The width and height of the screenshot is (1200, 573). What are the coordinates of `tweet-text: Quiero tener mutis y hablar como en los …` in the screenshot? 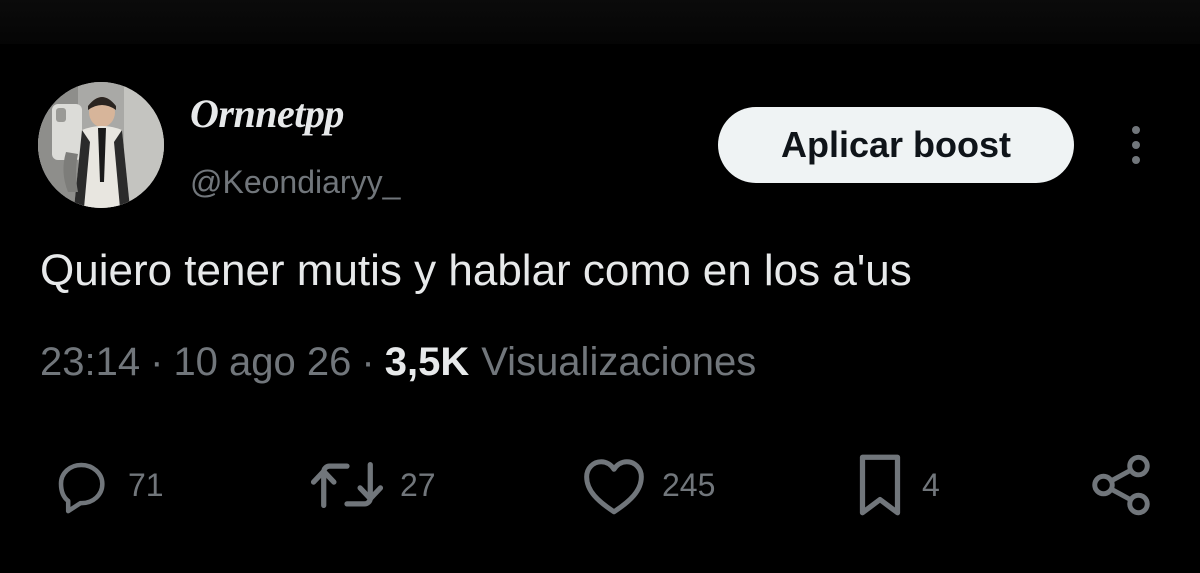 It's located at (476, 270).